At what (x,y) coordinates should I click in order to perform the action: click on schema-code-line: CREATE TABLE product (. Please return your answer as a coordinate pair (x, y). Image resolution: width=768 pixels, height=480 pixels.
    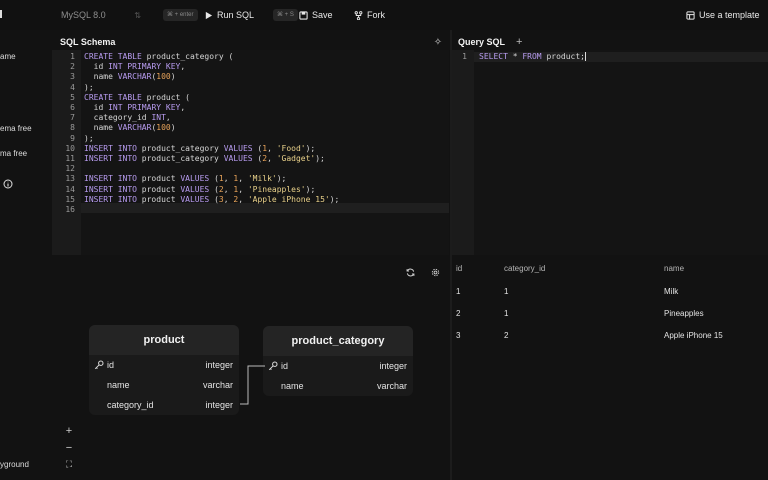
    Looking at the image, I should click on (137, 98).